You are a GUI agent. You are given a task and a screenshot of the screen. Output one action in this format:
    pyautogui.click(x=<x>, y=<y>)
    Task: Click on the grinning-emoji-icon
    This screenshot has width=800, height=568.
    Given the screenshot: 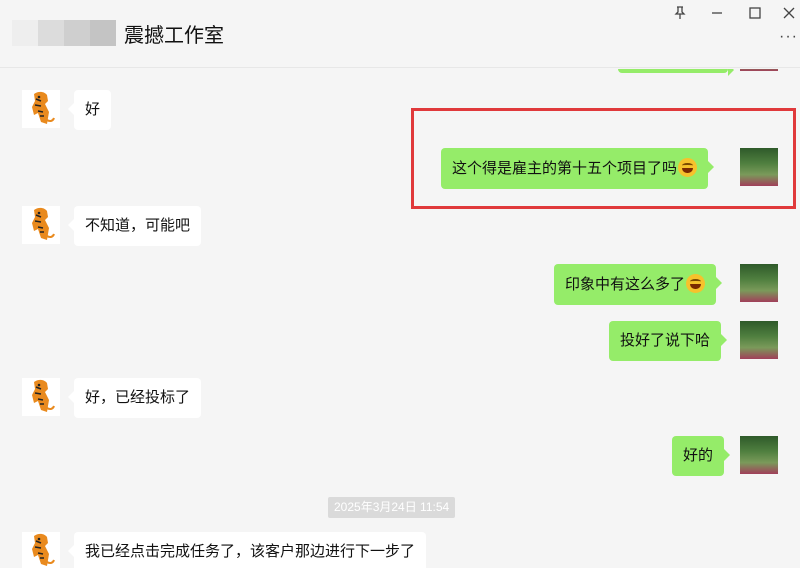 What is the action you would take?
    pyautogui.click(x=696, y=283)
    